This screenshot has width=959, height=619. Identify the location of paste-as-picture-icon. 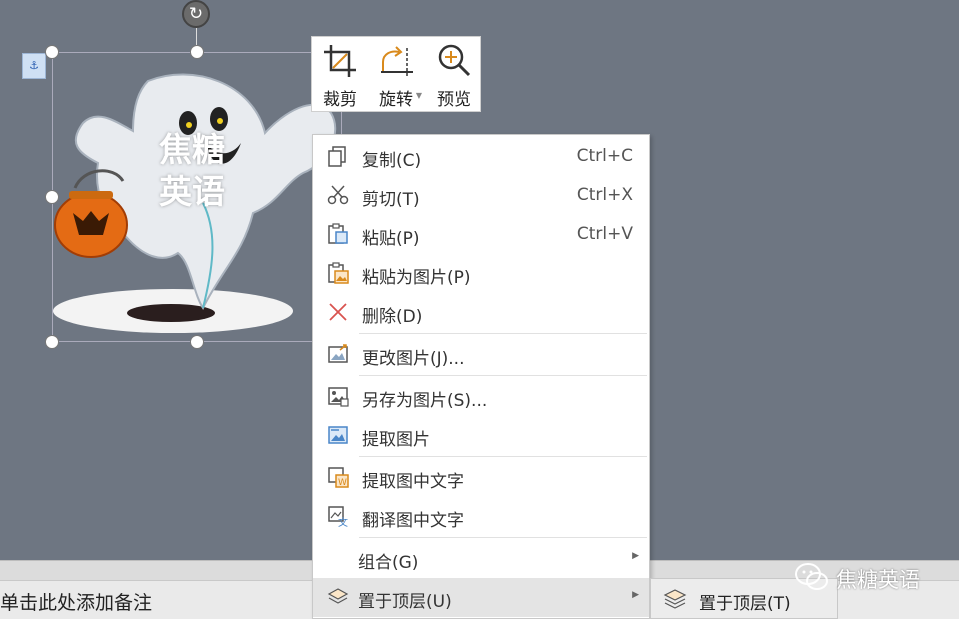
(338, 273).